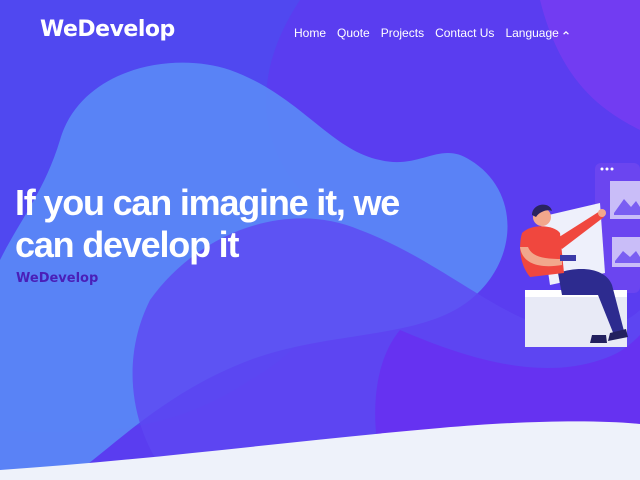 The image size is (640, 480). I want to click on chevron-up-icon, so click(566, 32).